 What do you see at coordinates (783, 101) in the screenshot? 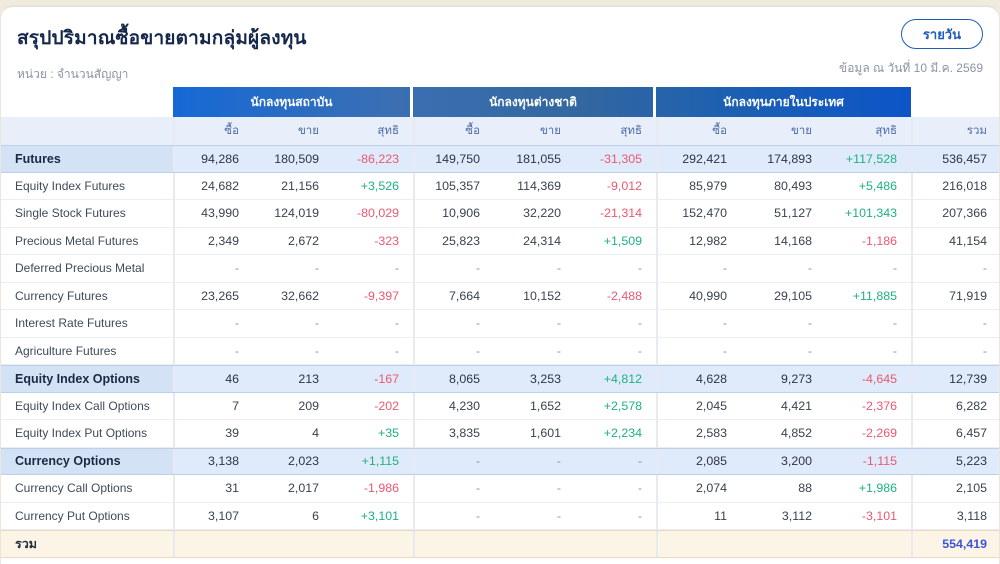
I see `group-domestic-investors: นักลงทุนภายในประเทศ` at bounding box center [783, 101].